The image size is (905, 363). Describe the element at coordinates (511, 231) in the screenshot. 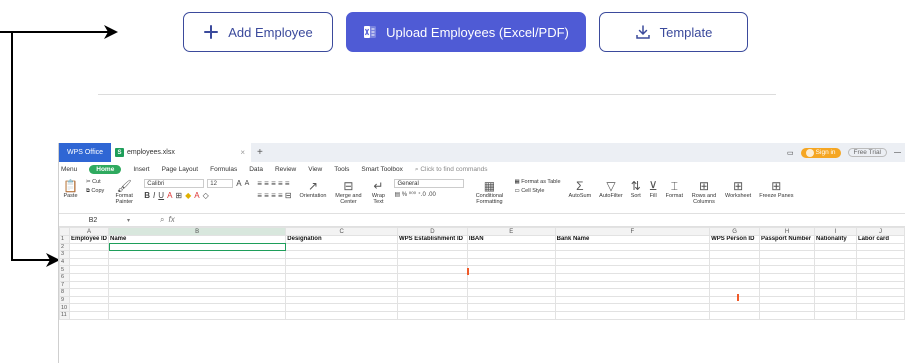

I see `column-header: E` at that location.